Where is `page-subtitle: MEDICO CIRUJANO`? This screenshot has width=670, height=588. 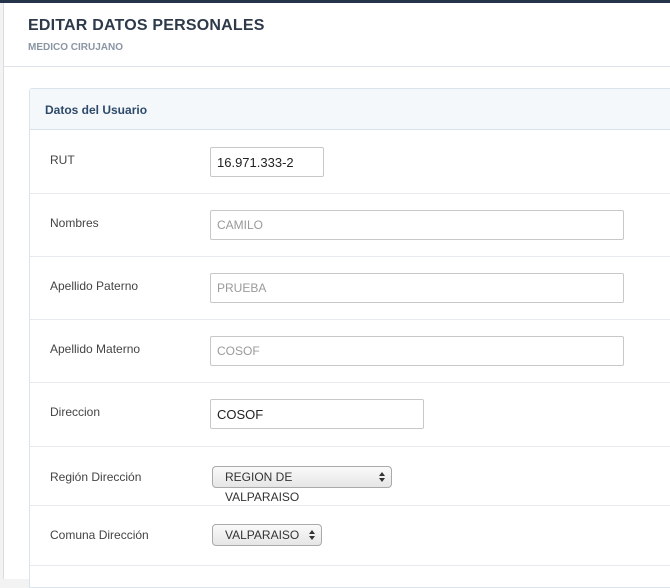
page-subtitle: MEDICO CIRUJANO is located at coordinates (76, 47).